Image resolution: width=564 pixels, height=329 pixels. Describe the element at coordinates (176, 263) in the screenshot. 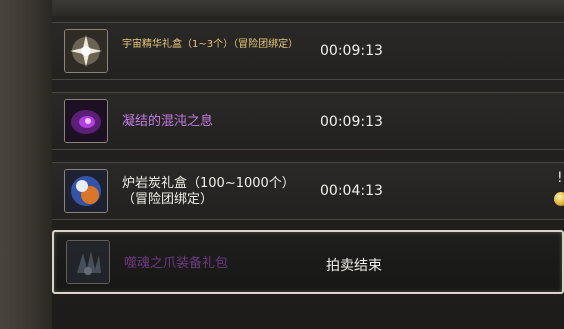

I see `item-name: 噬魂之爪装备礼包` at that location.